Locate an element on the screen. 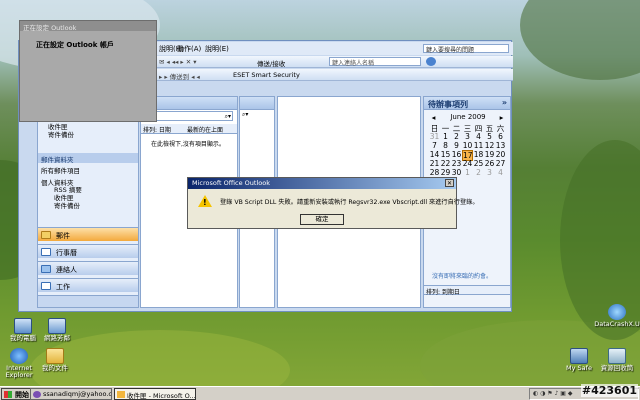  calendar-day: 8 is located at coordinates (445, 145).